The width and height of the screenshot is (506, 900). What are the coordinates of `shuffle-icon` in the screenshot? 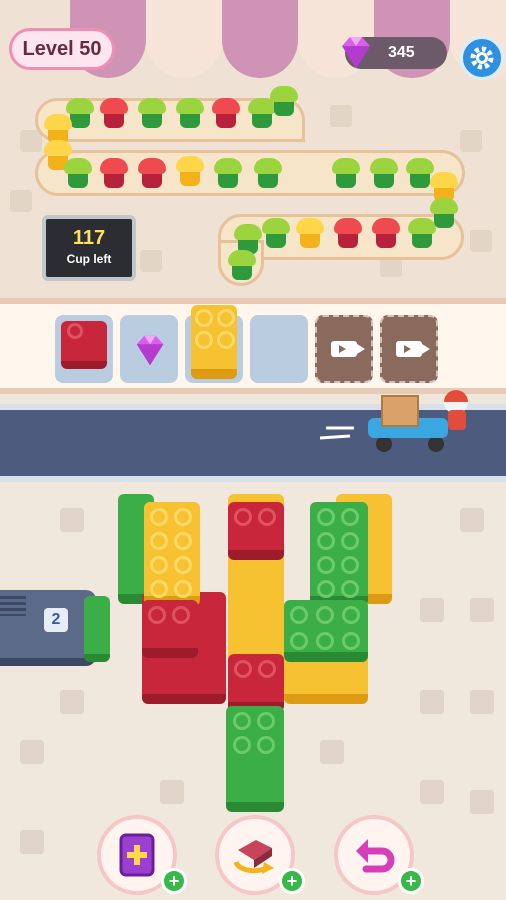 It's located at (253, 857).